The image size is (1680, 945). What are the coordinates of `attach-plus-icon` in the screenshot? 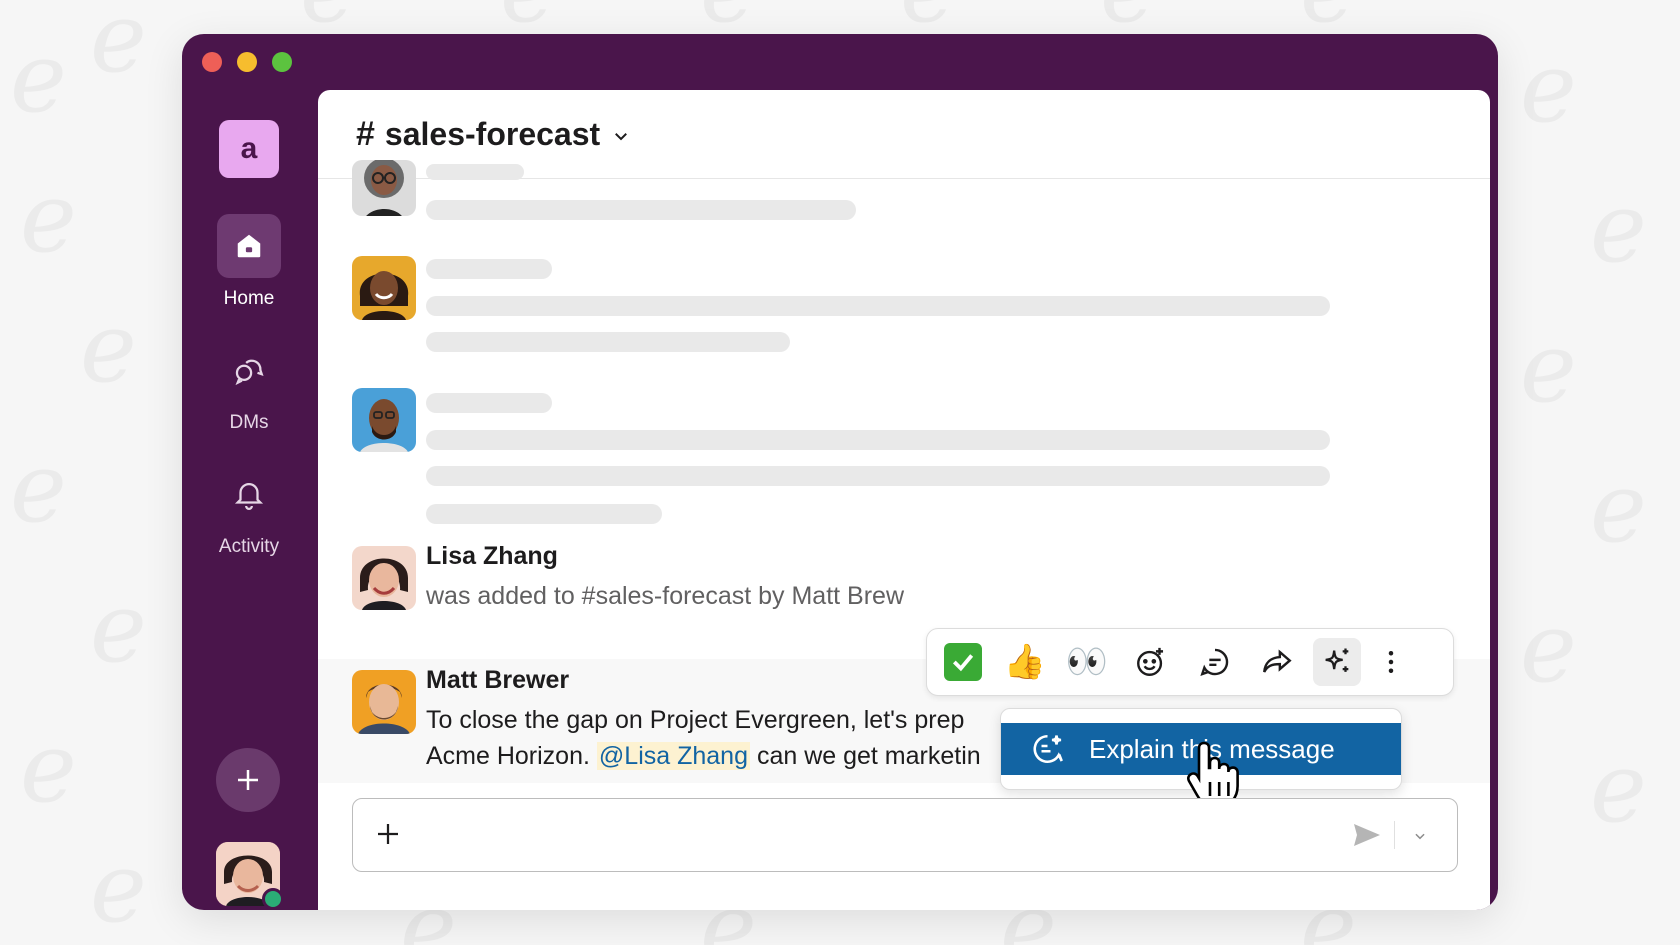 It's located at (388, 834).